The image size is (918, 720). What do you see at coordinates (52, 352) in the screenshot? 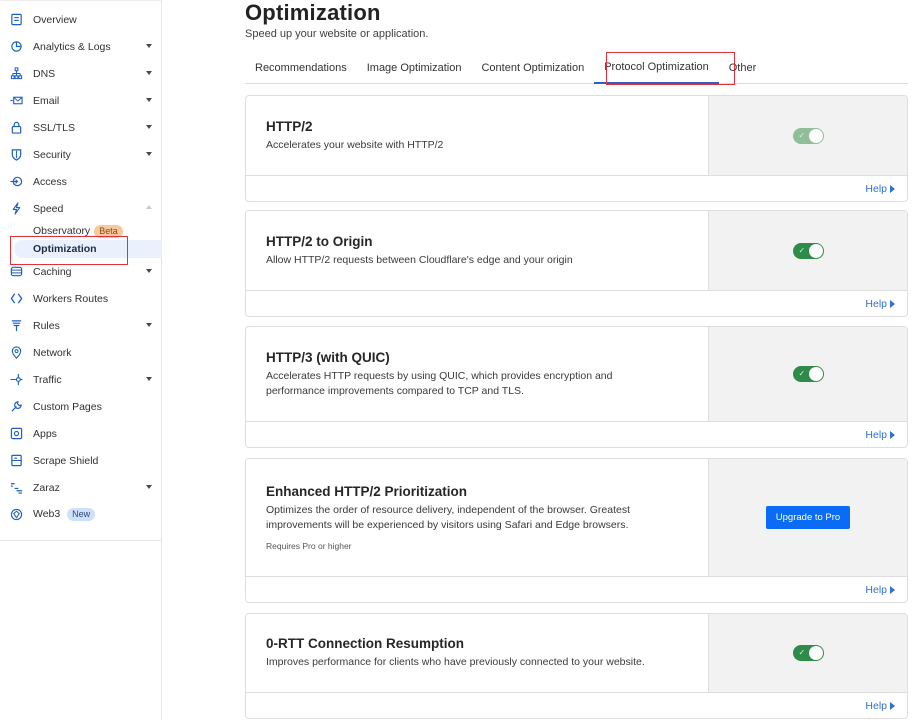
I see `sidebar-item-label: Network` at bounding box center [52, 352].